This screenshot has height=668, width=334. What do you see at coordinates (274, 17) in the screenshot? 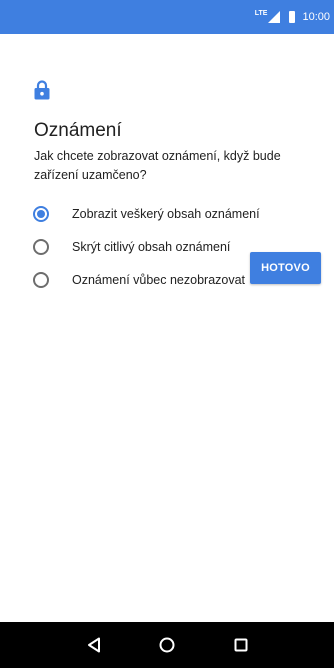
I see `lte-signal-icon` at bounding box center [274, 17].